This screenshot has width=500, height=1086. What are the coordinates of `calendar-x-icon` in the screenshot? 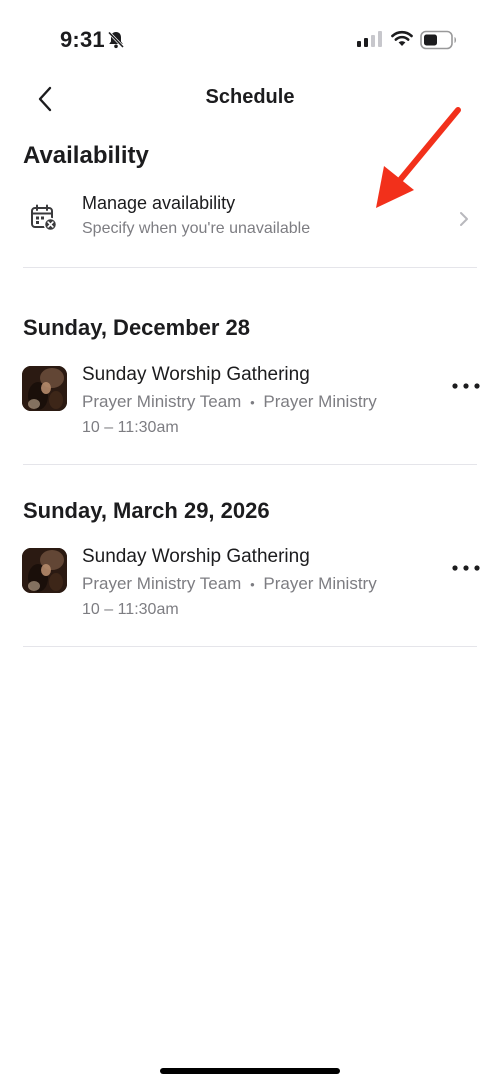 It's located at (44, 218).